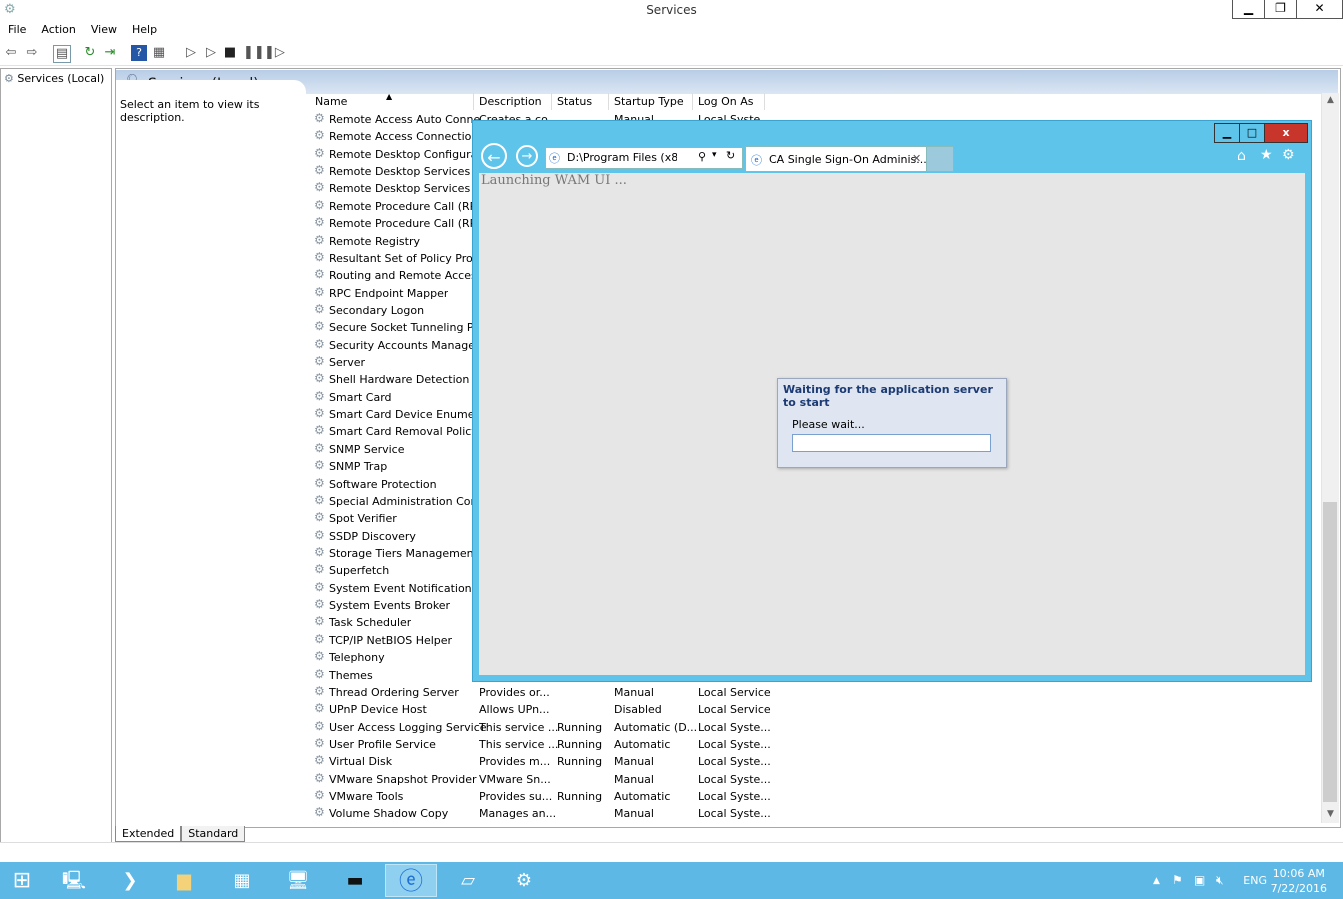 This screenshot has width=1343, height=899. What do you see at coordinates (524, 880) in the screenshot?
I see `services-gear-icon: ⚙` at bounding box center [524, 880].